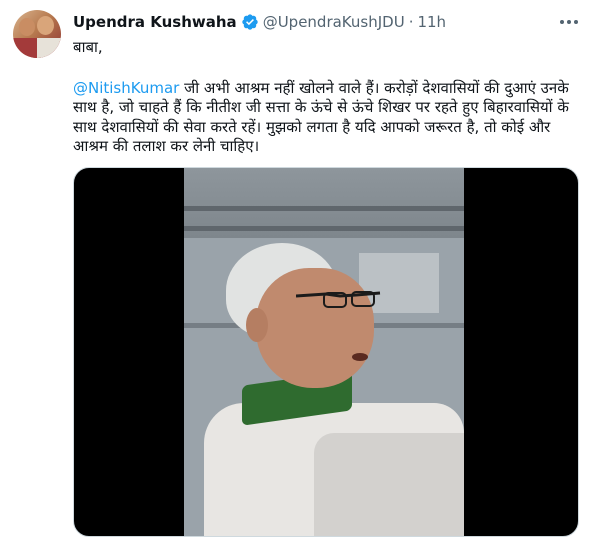  I want to click on person-glasses, so click(338, 299).